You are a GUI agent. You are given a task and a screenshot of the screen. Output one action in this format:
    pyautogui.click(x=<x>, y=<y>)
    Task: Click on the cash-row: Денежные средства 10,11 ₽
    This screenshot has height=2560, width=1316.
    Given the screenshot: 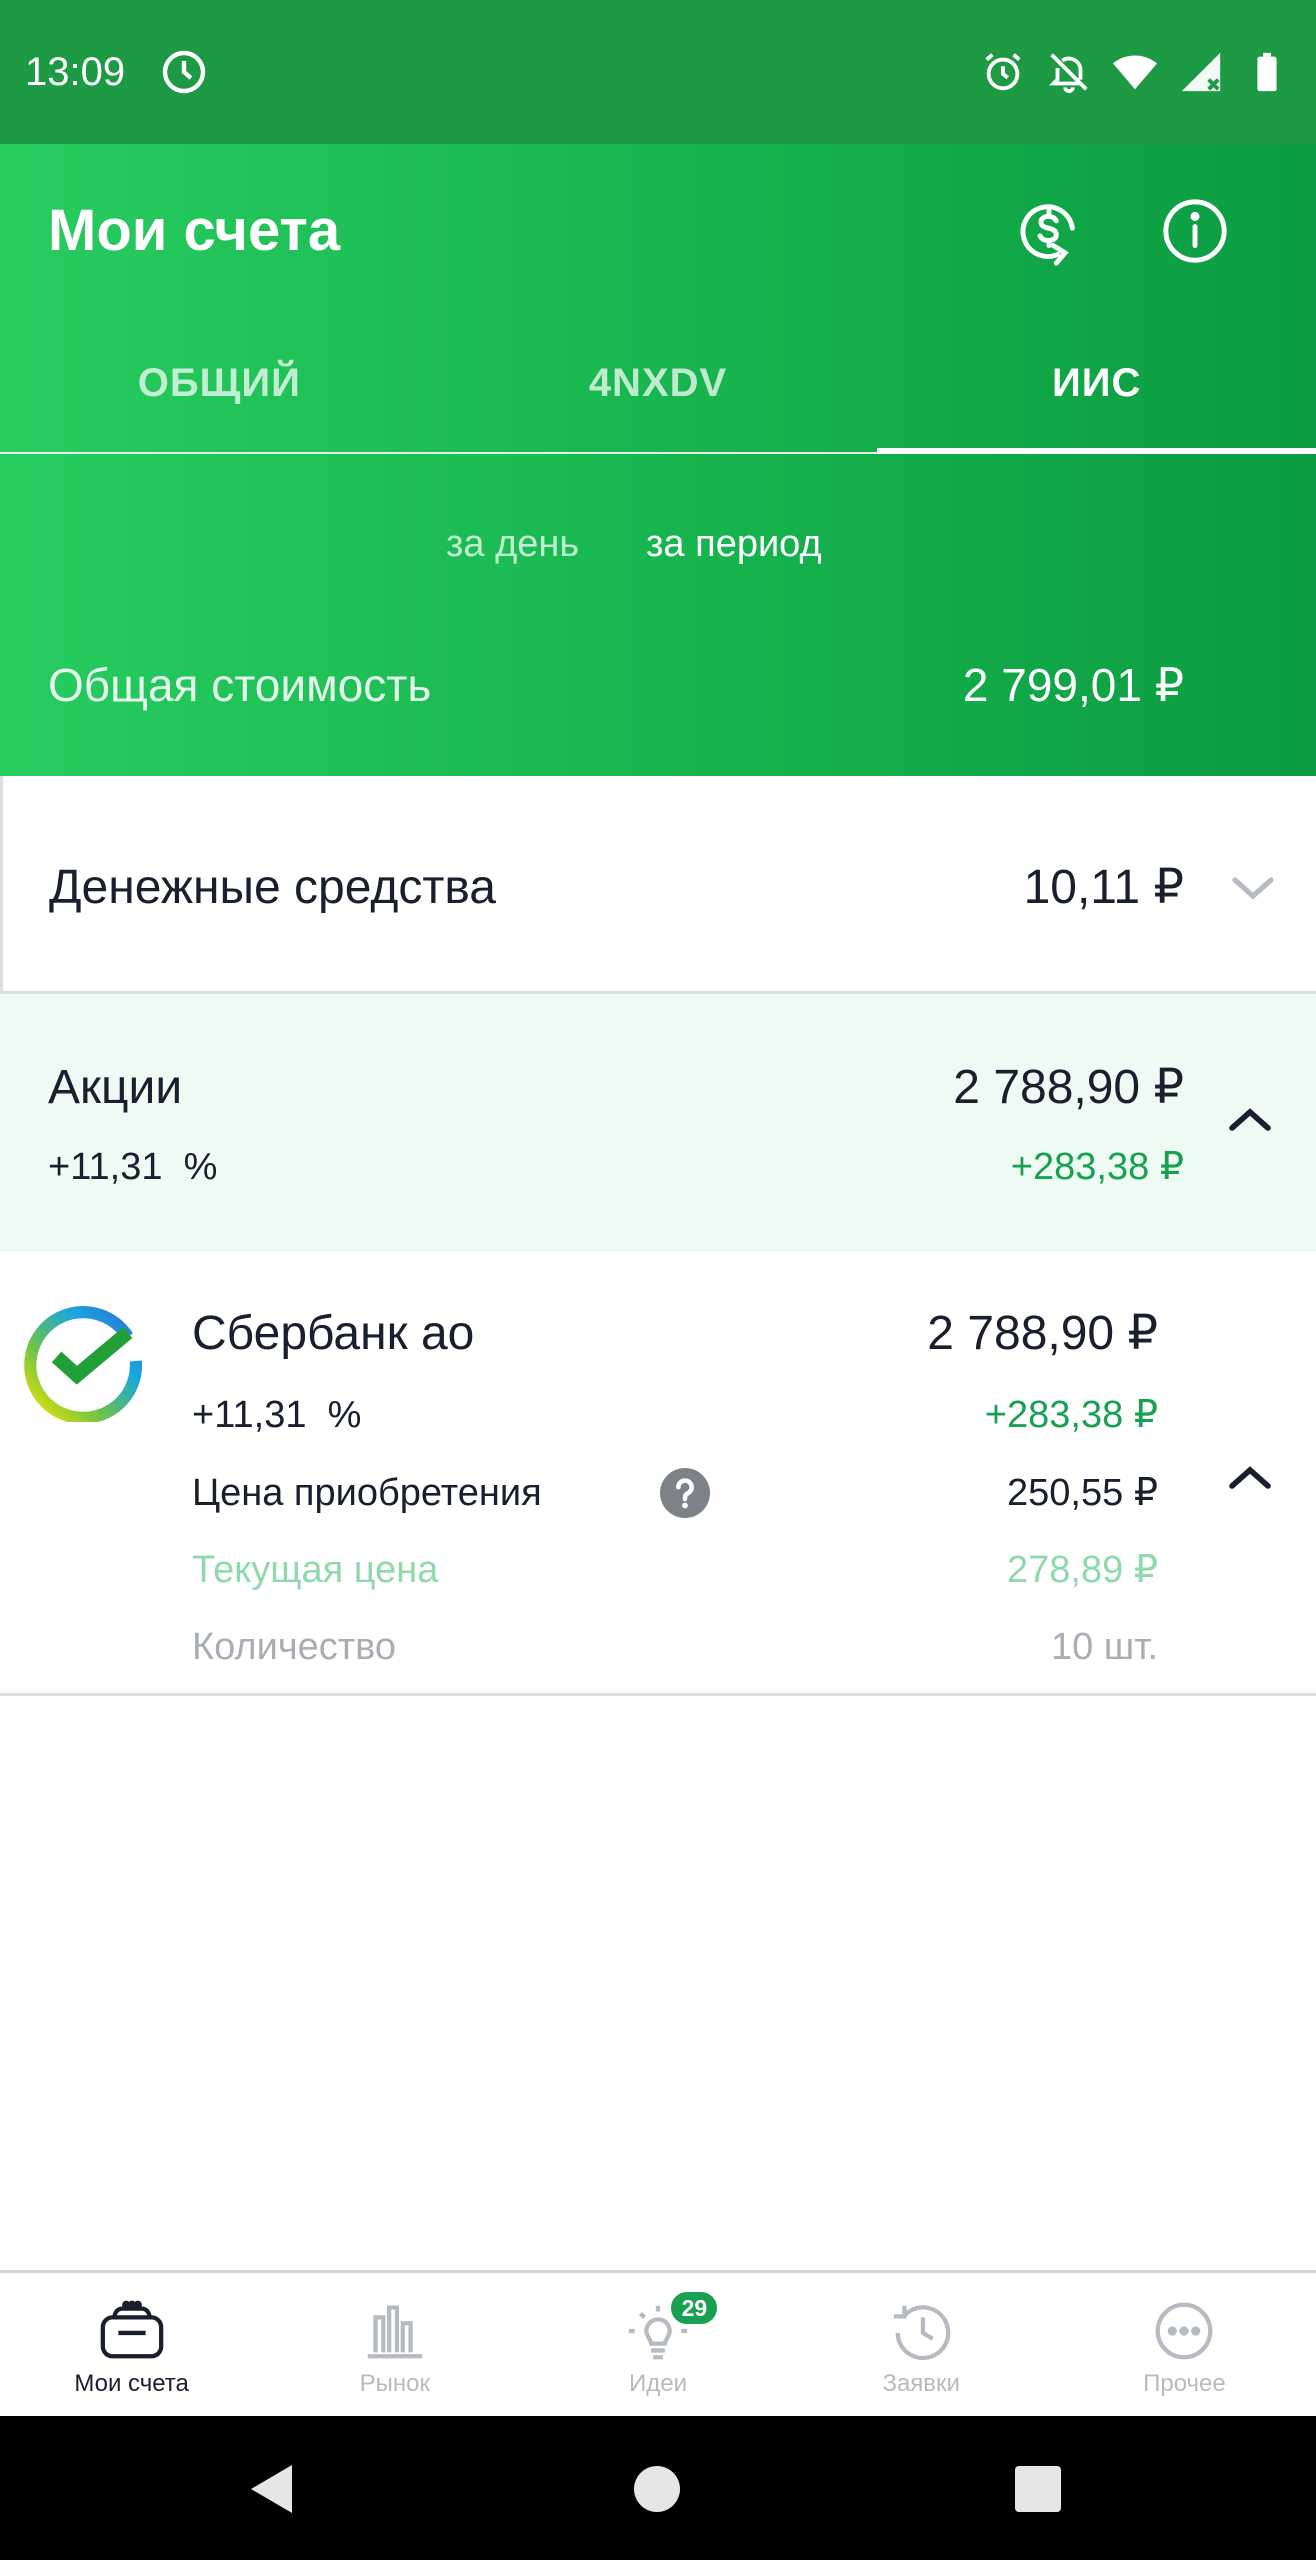 What is the action you would take?
    pyautogui.click(x=658, y=885)
    